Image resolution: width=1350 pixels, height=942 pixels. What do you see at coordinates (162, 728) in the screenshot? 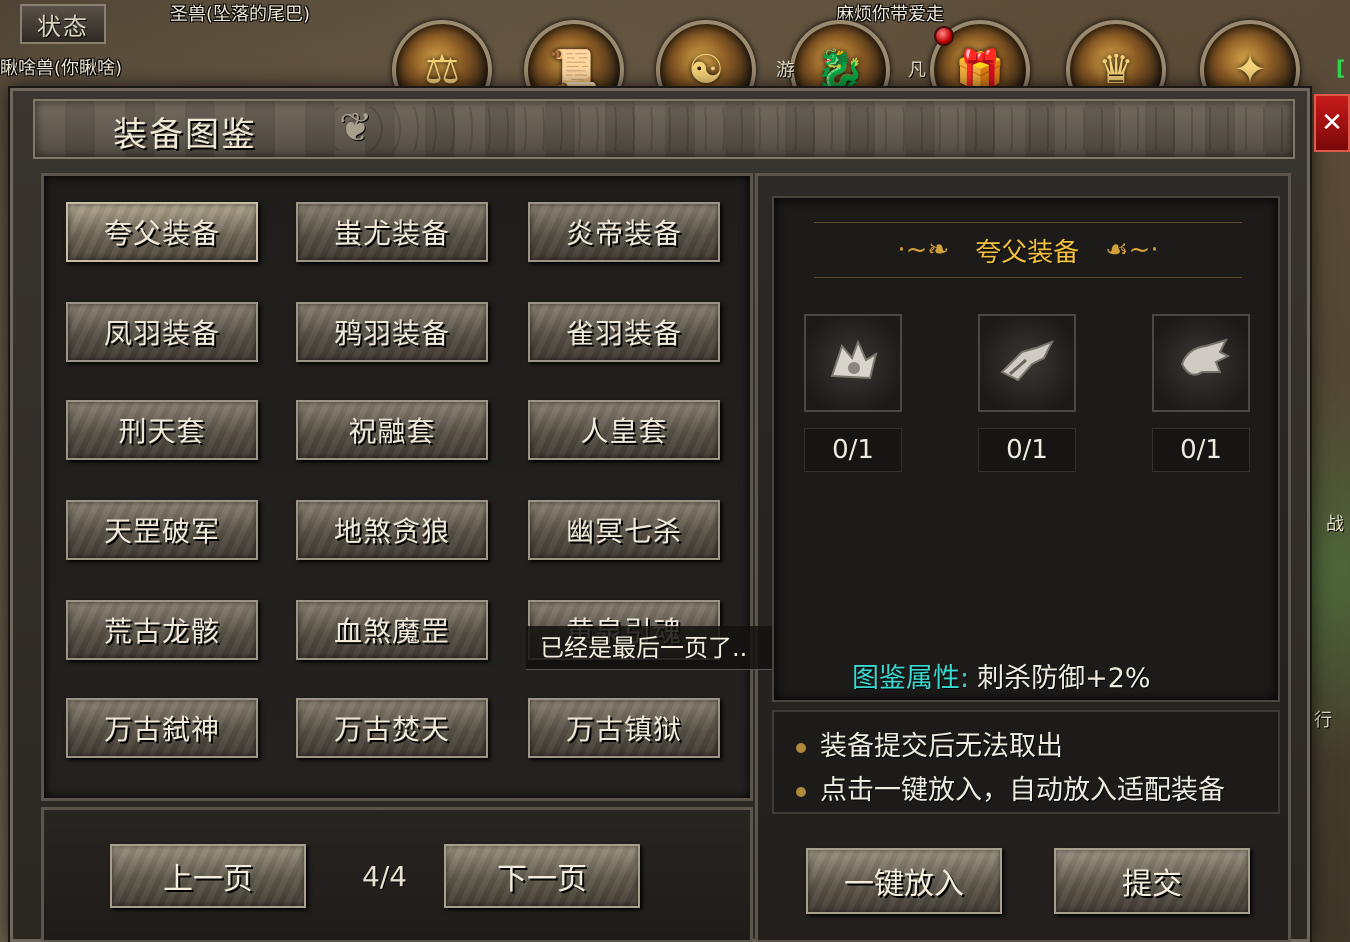
I see `set-button-wangu-shishen: 万古弑神` at bounding box center [162, 728].